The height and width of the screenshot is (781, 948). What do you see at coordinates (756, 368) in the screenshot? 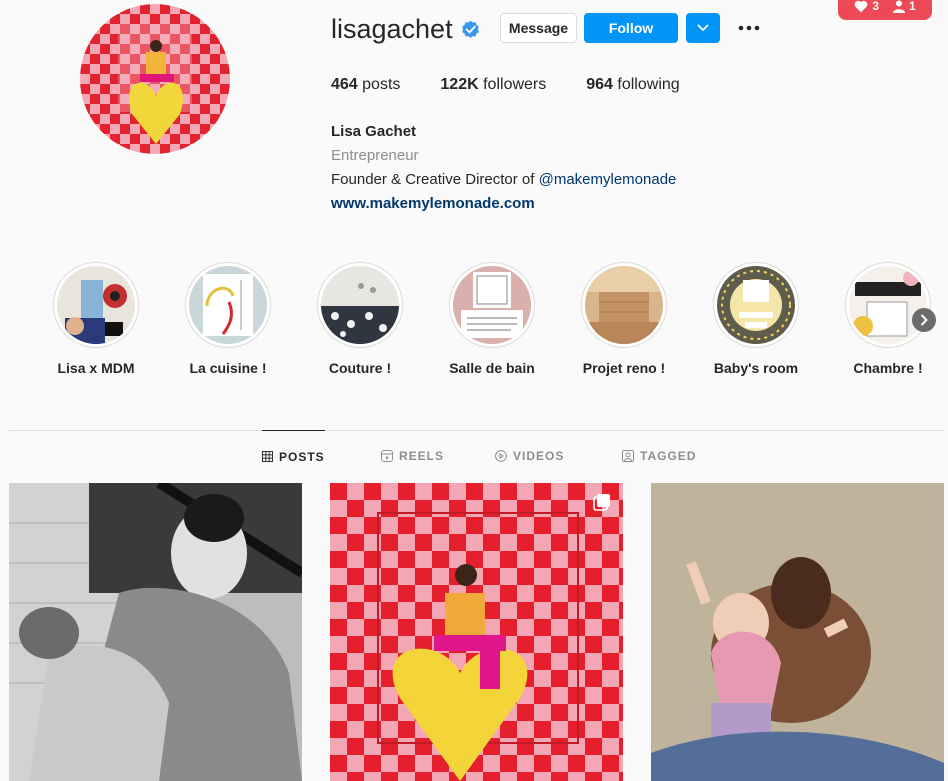
I see `highlight-label: Baby's room` at bounding box center [756, 368].